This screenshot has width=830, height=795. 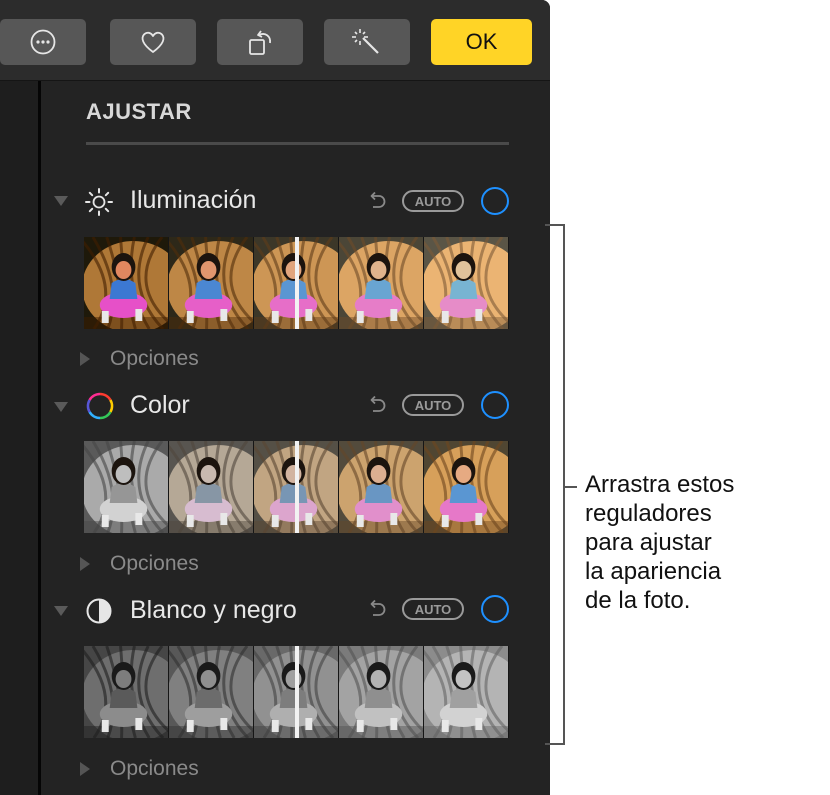 I want to click on revert-bw-icon, so click(x=377, y=609).